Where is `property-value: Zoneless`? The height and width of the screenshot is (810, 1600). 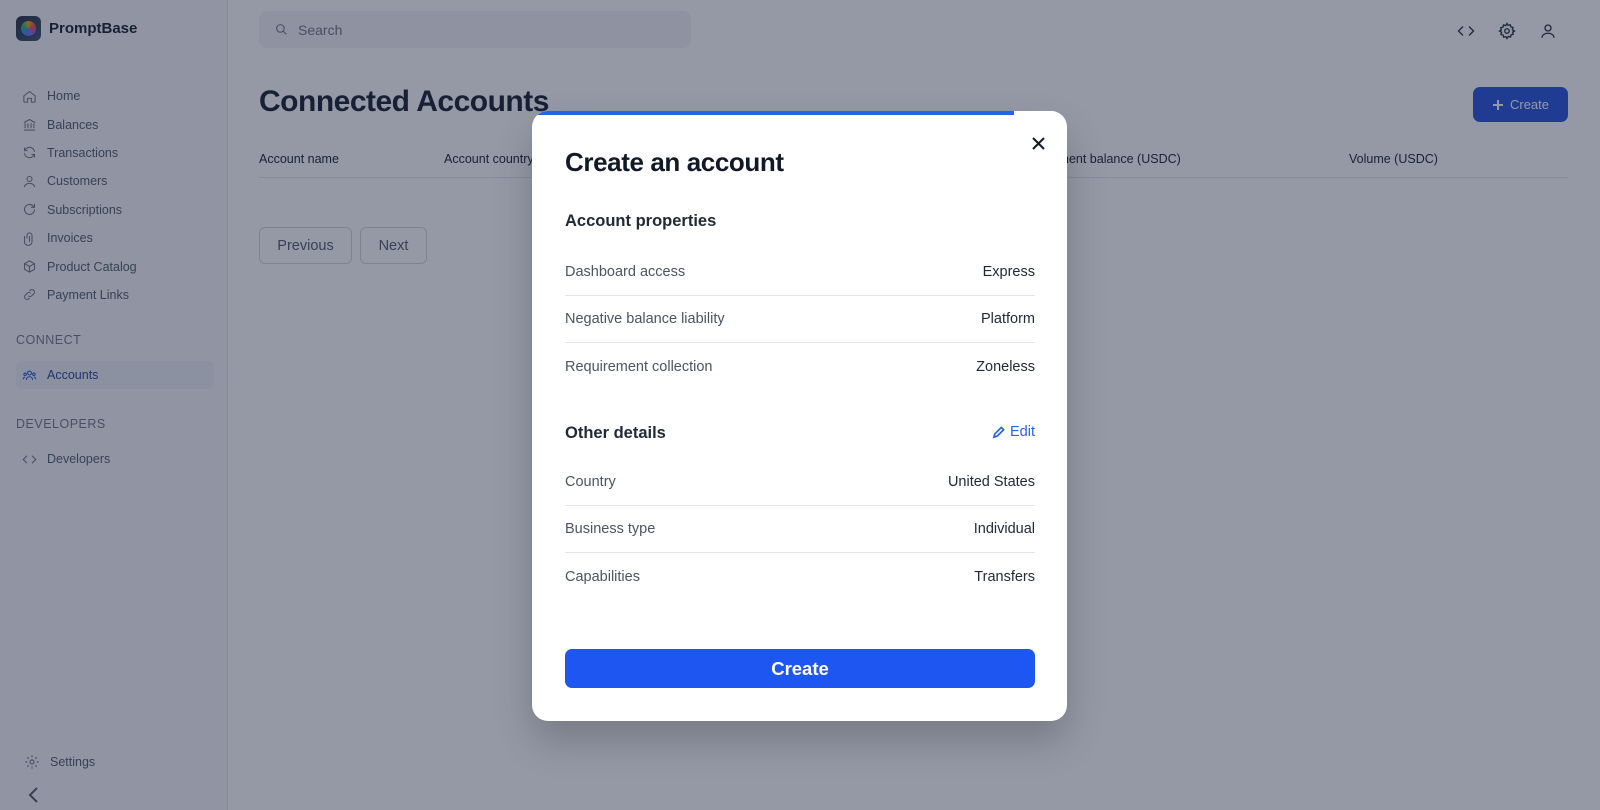 property-value: Zoneless is located at coordinates (1005, 366).